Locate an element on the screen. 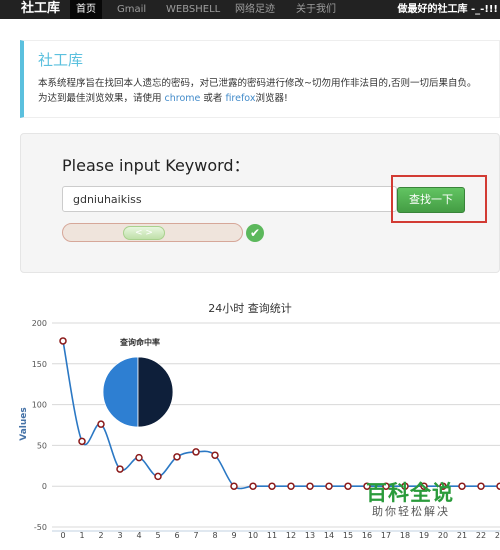  x-tick-label: 5 is located at coordinates (157, 535).